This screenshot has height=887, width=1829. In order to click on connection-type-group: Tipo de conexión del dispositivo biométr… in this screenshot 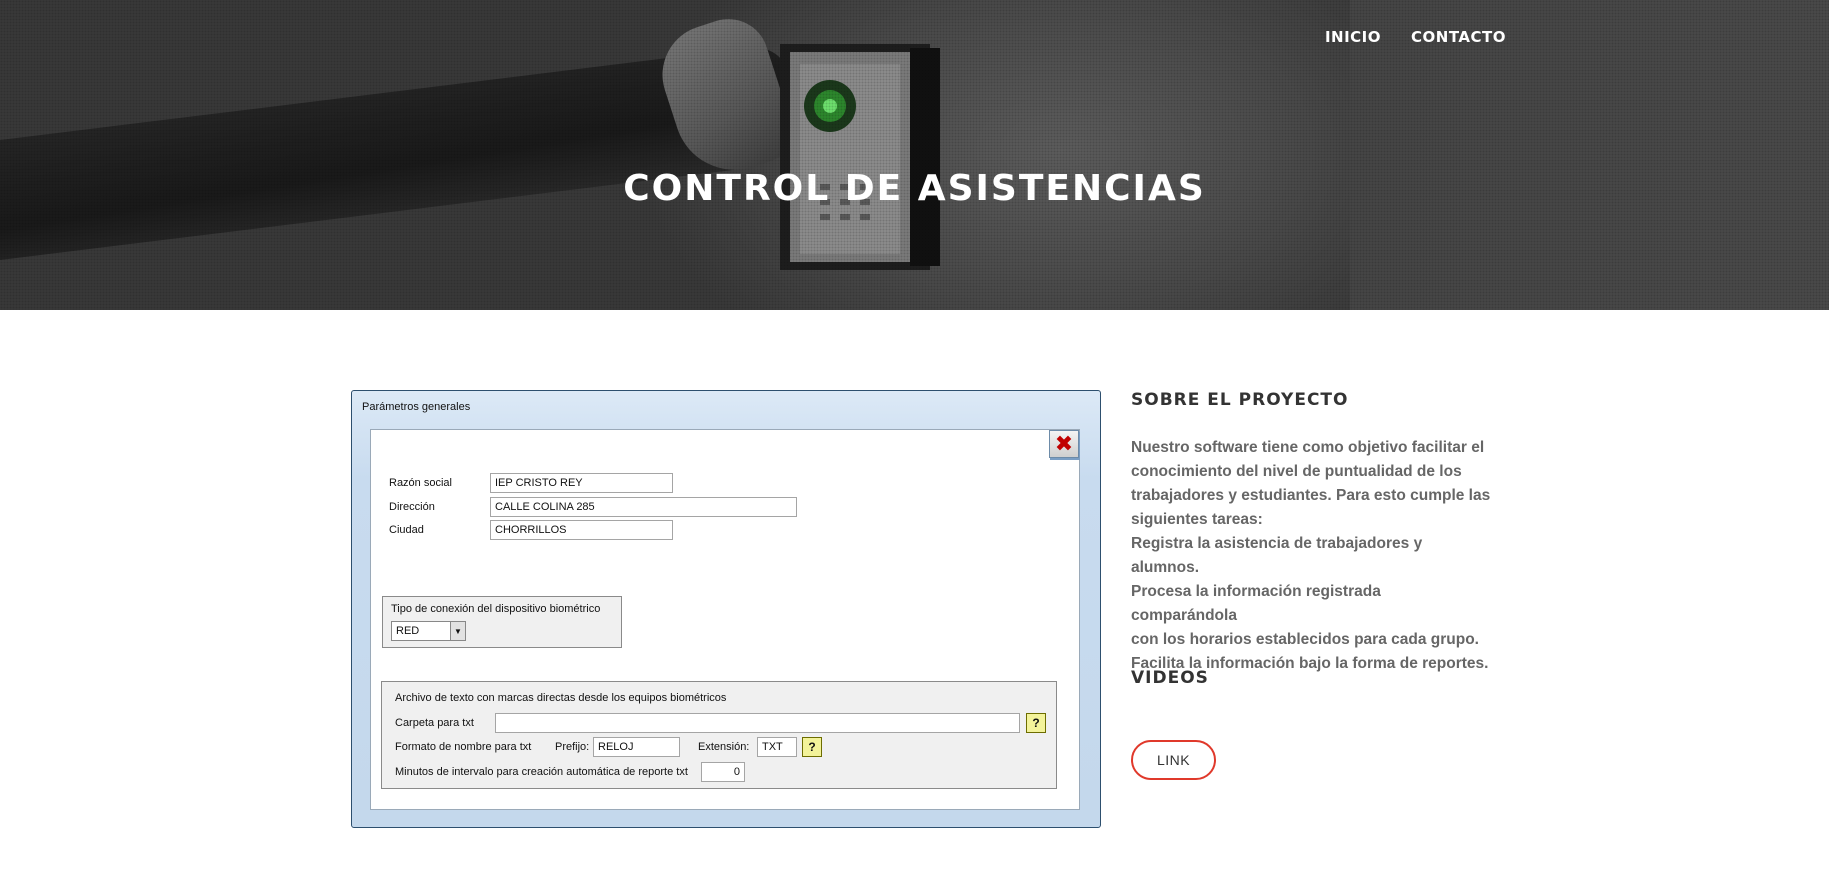, I will do `click(502, 622)`.